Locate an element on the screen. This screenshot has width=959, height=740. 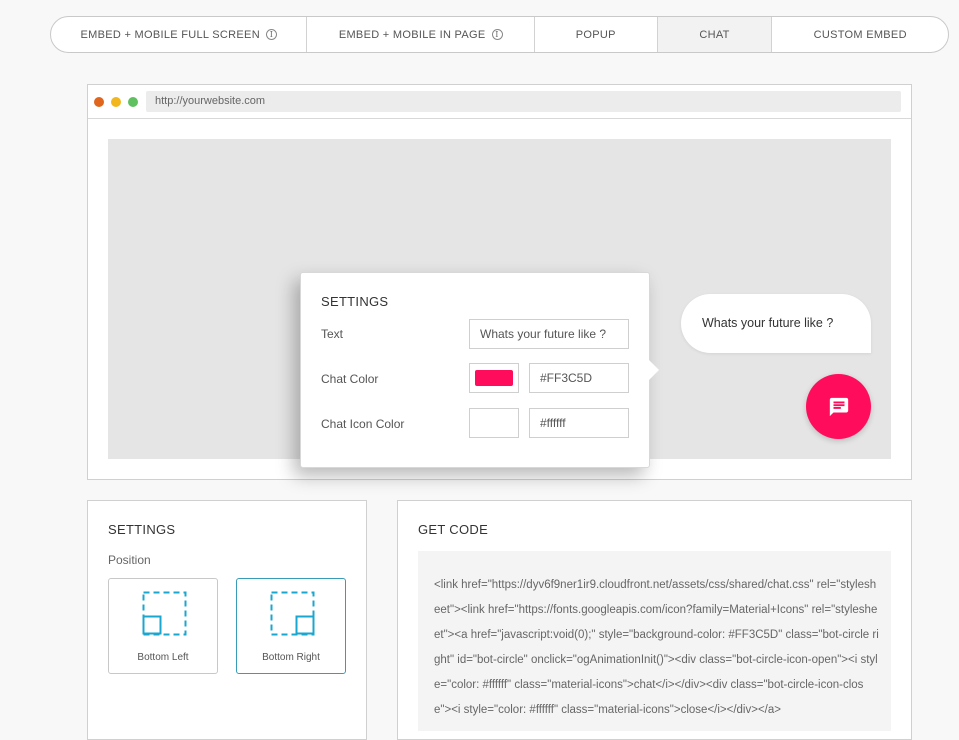
window-maximize-dot-icon is located at coordinates (133, 102).